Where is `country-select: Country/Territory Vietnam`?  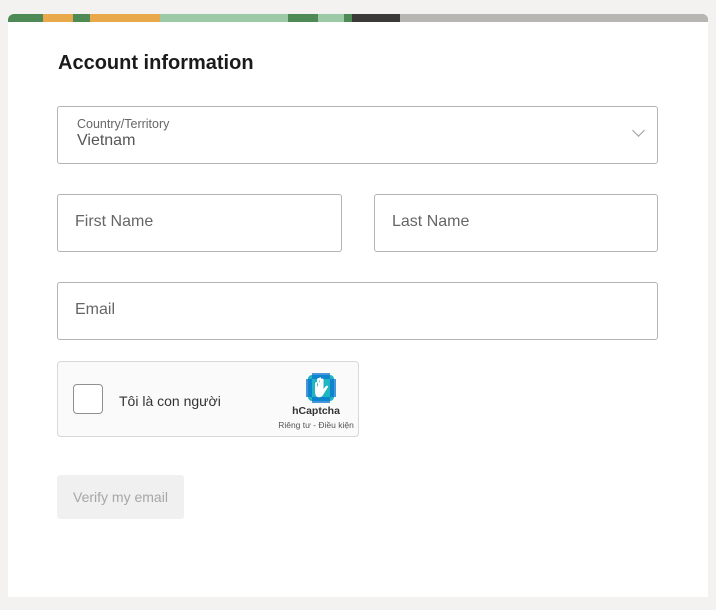
country-select: Country/Territory Vietnam is located at coordinates (357, 135).